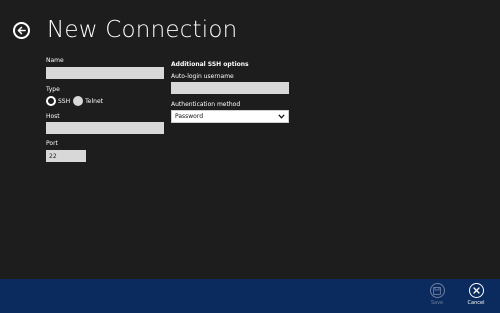 This screenshot has height=313, width=500. Describe the element at coordinates (52, 143) in the screenshot. I see `port-label: Port` at that location.